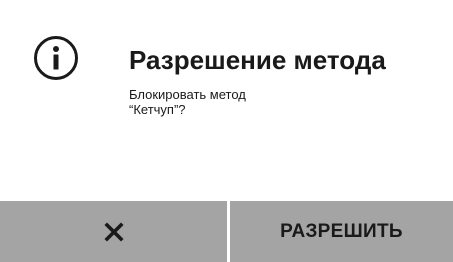 The width and height of the screenshot is (453, 262). I want to click on allow-button-label: РАЗРЕШИТЬ, so click(341, 231).